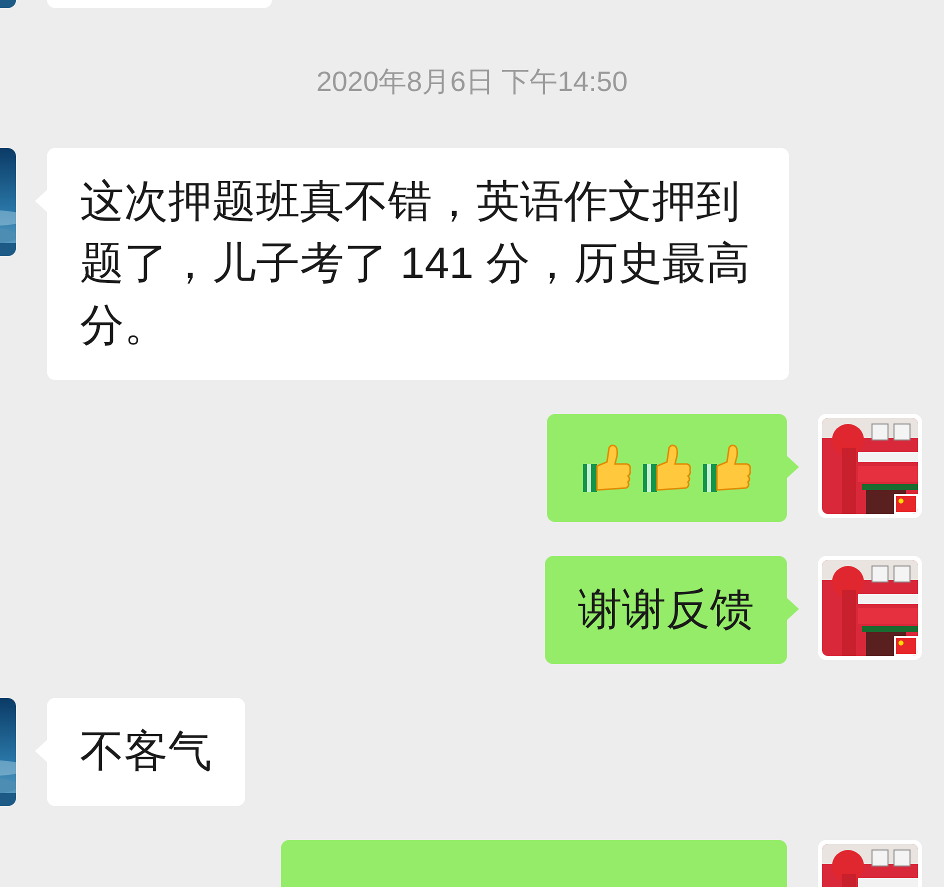  What do you see at coordinates (472, 82) in the screenshot?
I see `timestamp: 2020年8月6日 下午14:50` at bounding box center [472, 82].